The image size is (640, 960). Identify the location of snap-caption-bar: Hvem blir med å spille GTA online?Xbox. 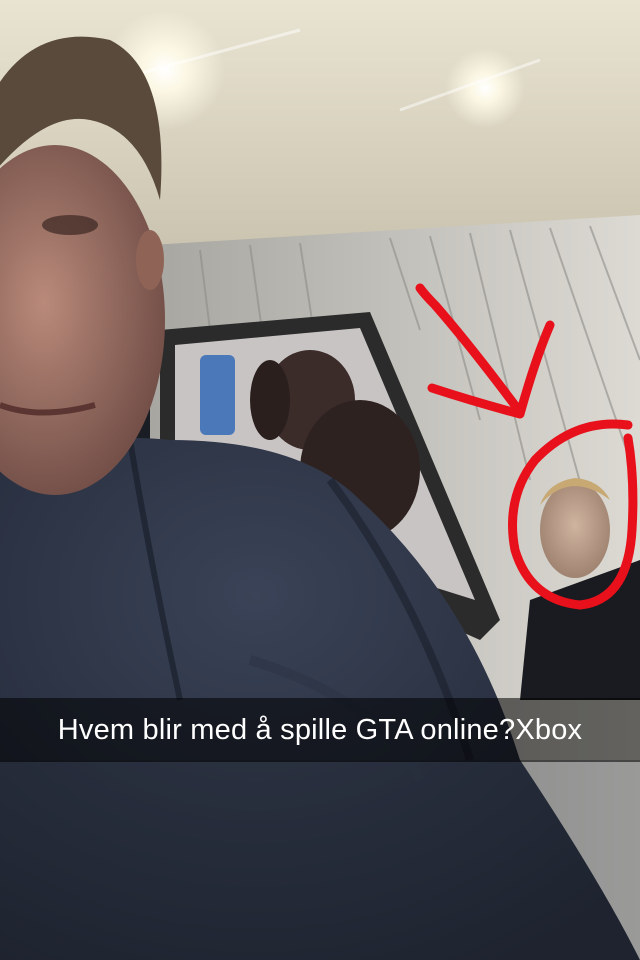
(320, 730).